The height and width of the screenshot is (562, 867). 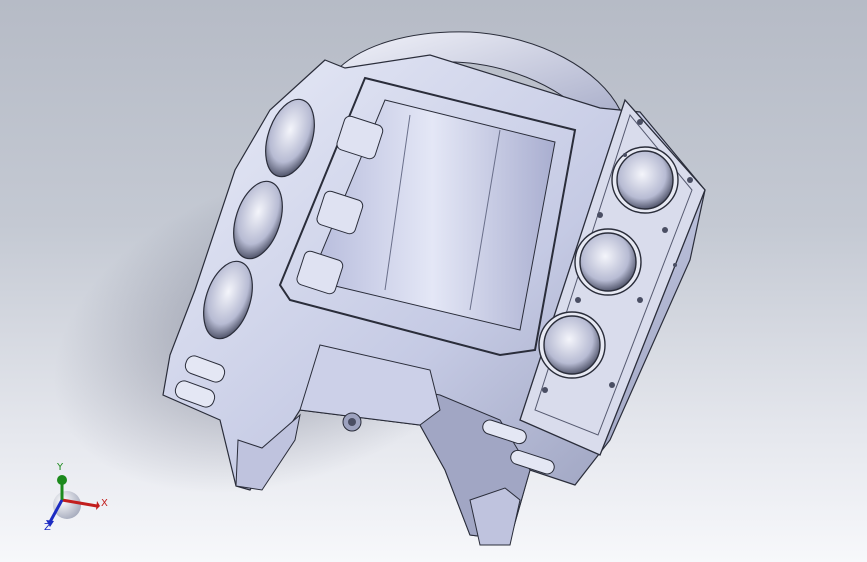 I want to click on y-axis-cap, so click(x=62, y=480).